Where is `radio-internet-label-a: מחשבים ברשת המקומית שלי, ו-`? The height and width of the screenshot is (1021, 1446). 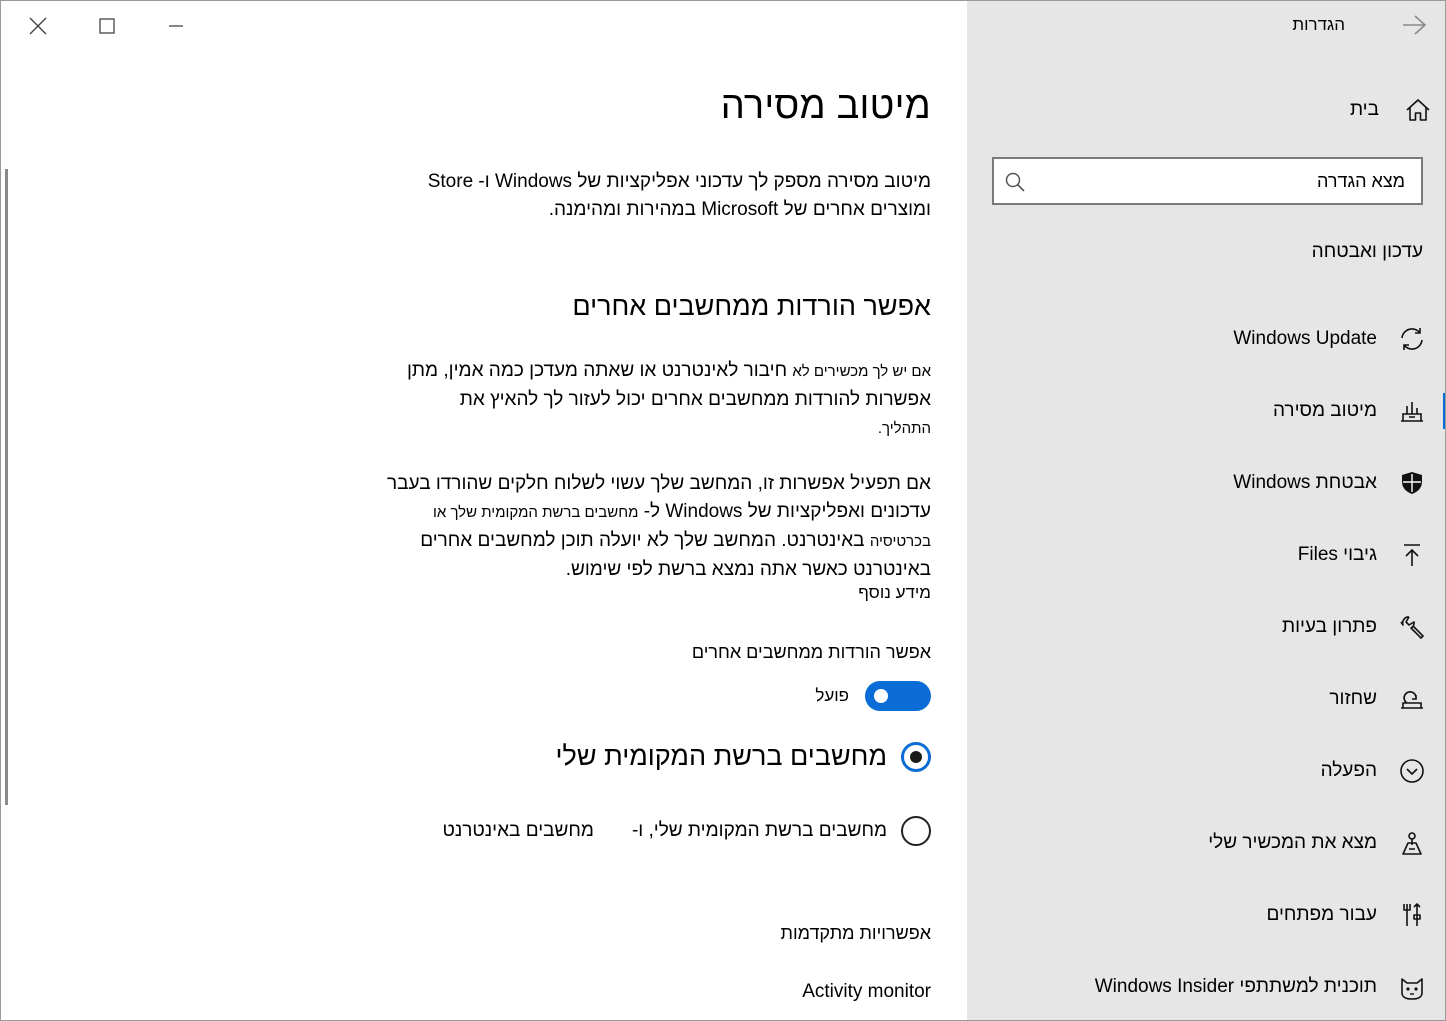 radio-internet-label-a: מחשבים ברשת המקומית שלי, ו- is located at coordinates (759, 830).